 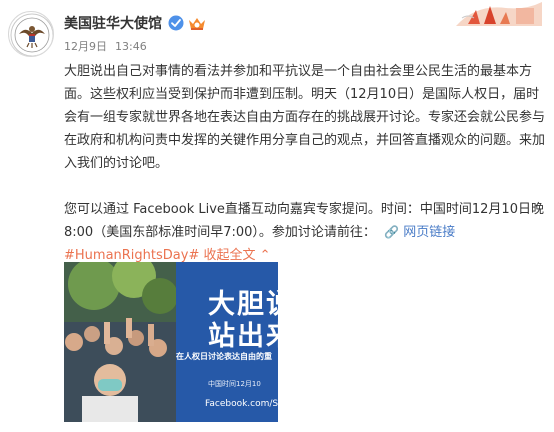 I want to click on hashtag-link: #HumanRightsDay#, so click(x=131, y=255).